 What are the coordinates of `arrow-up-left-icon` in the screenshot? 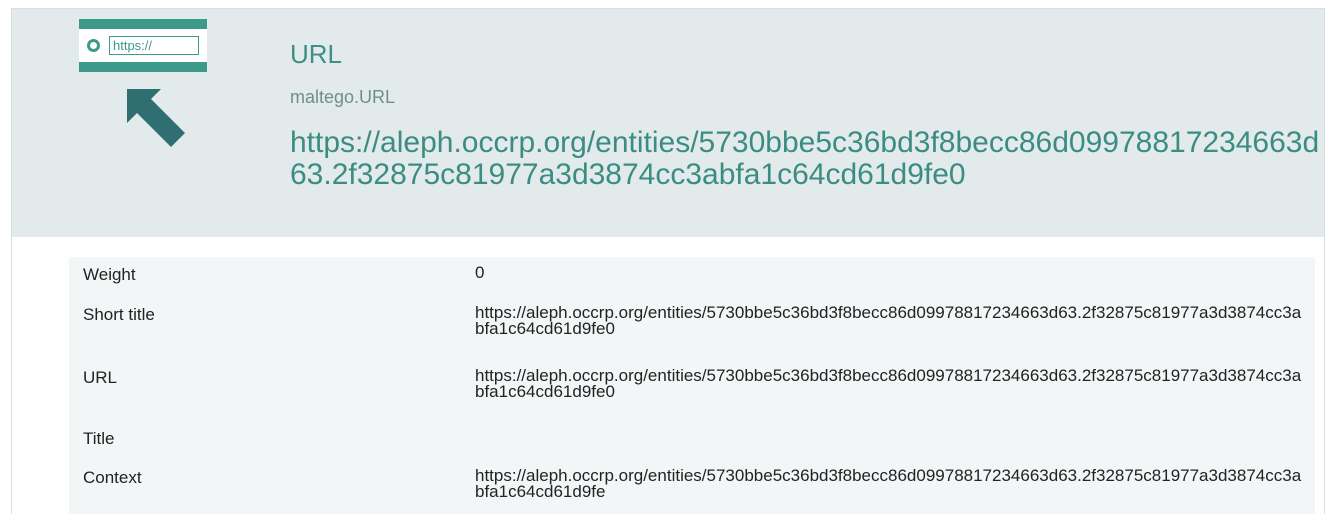 It's located at (156, 118).